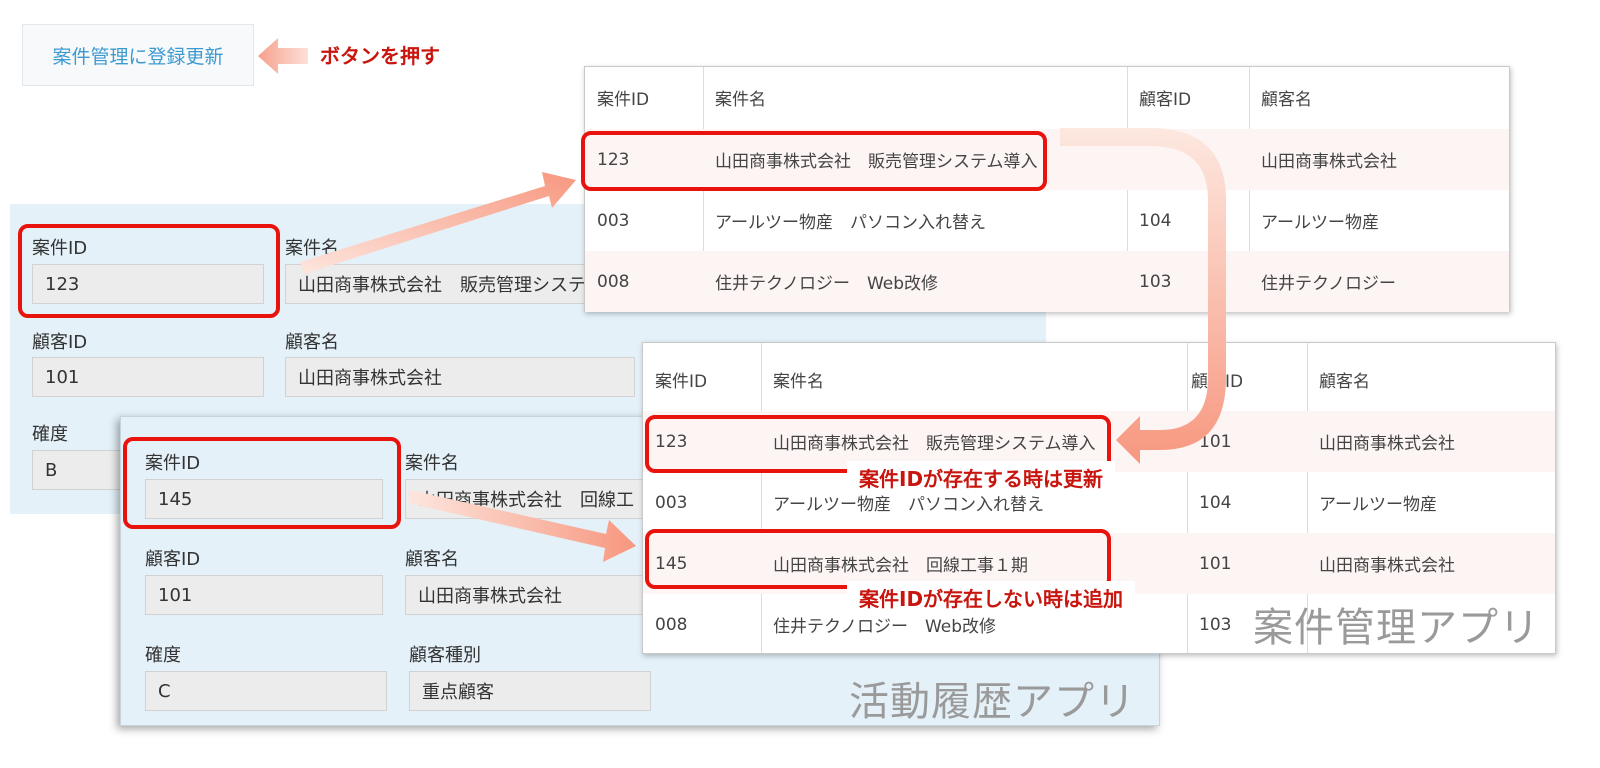  I want to click on certainty-field: C, so click(266, 691).